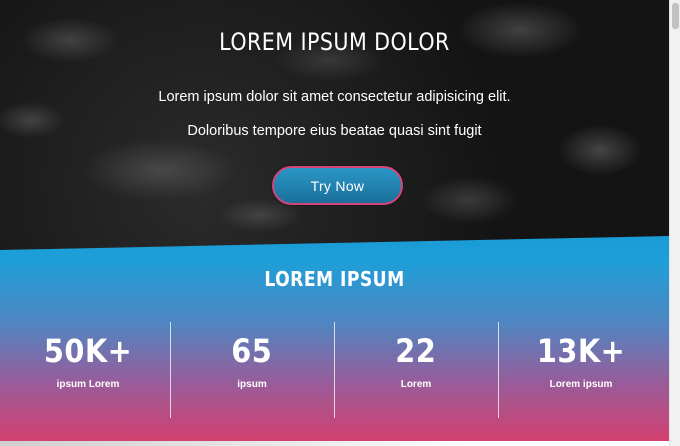  I want to click on stat-value: 22, so click(416, 351).